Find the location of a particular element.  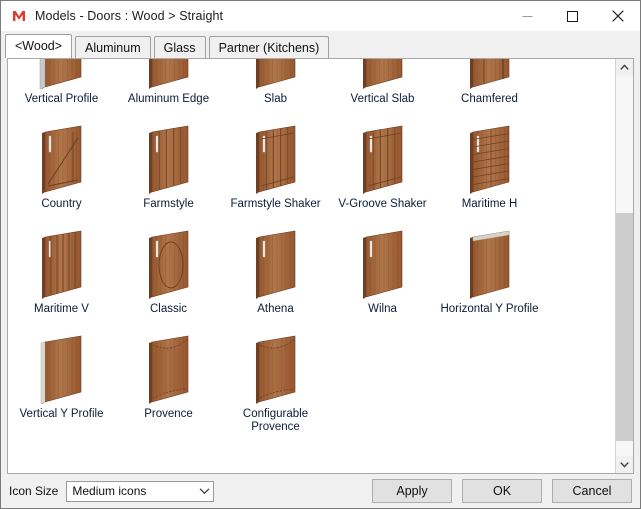

scrollbar-thumb is located at coordinates (624, 326).